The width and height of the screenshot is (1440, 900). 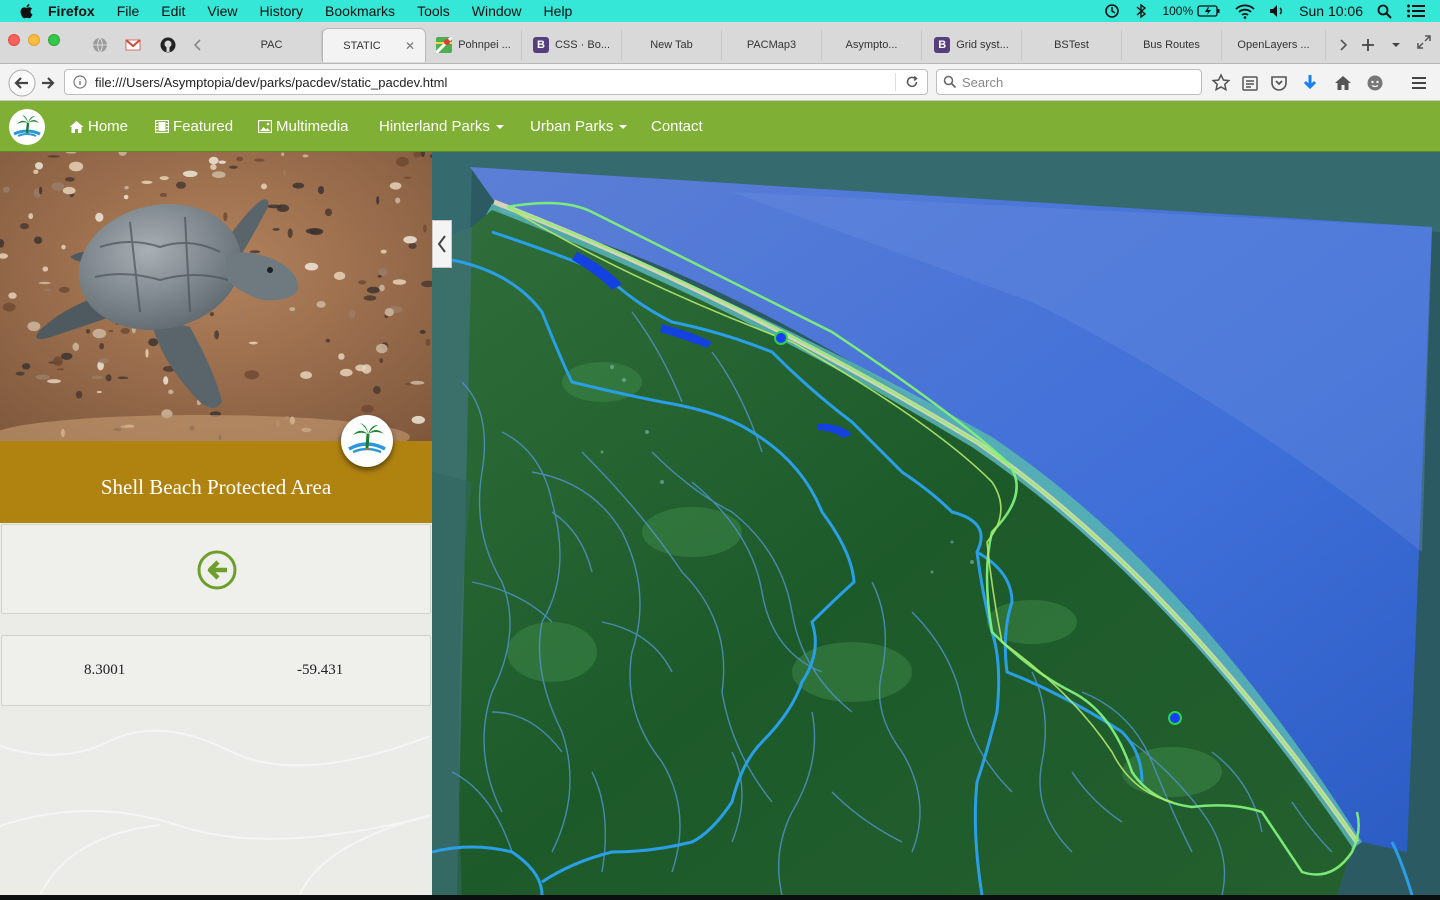 What do you see at coordinates (48, 83) in the screenshot?
I see `forward-icon` at bounding box center [48, 83].